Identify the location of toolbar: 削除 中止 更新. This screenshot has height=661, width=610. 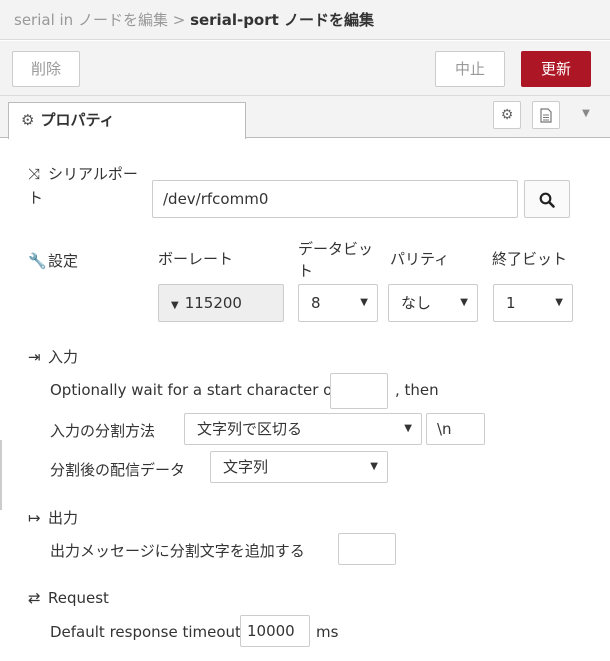
(305, 68).